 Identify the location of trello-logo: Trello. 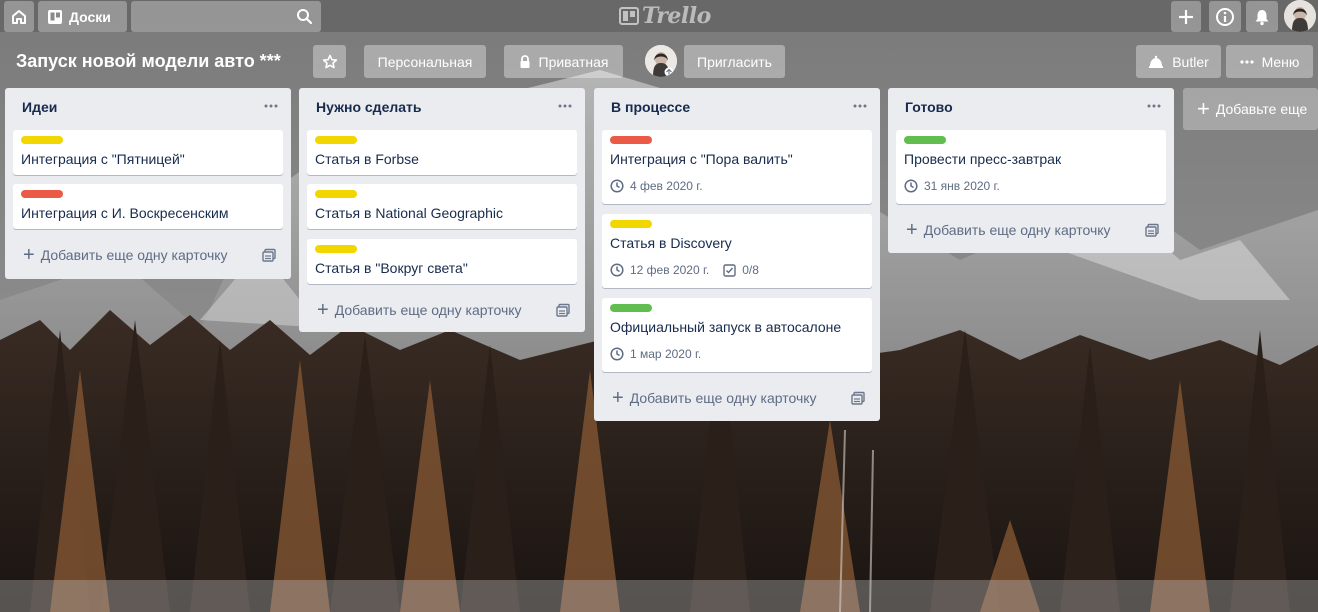
(665, 16).